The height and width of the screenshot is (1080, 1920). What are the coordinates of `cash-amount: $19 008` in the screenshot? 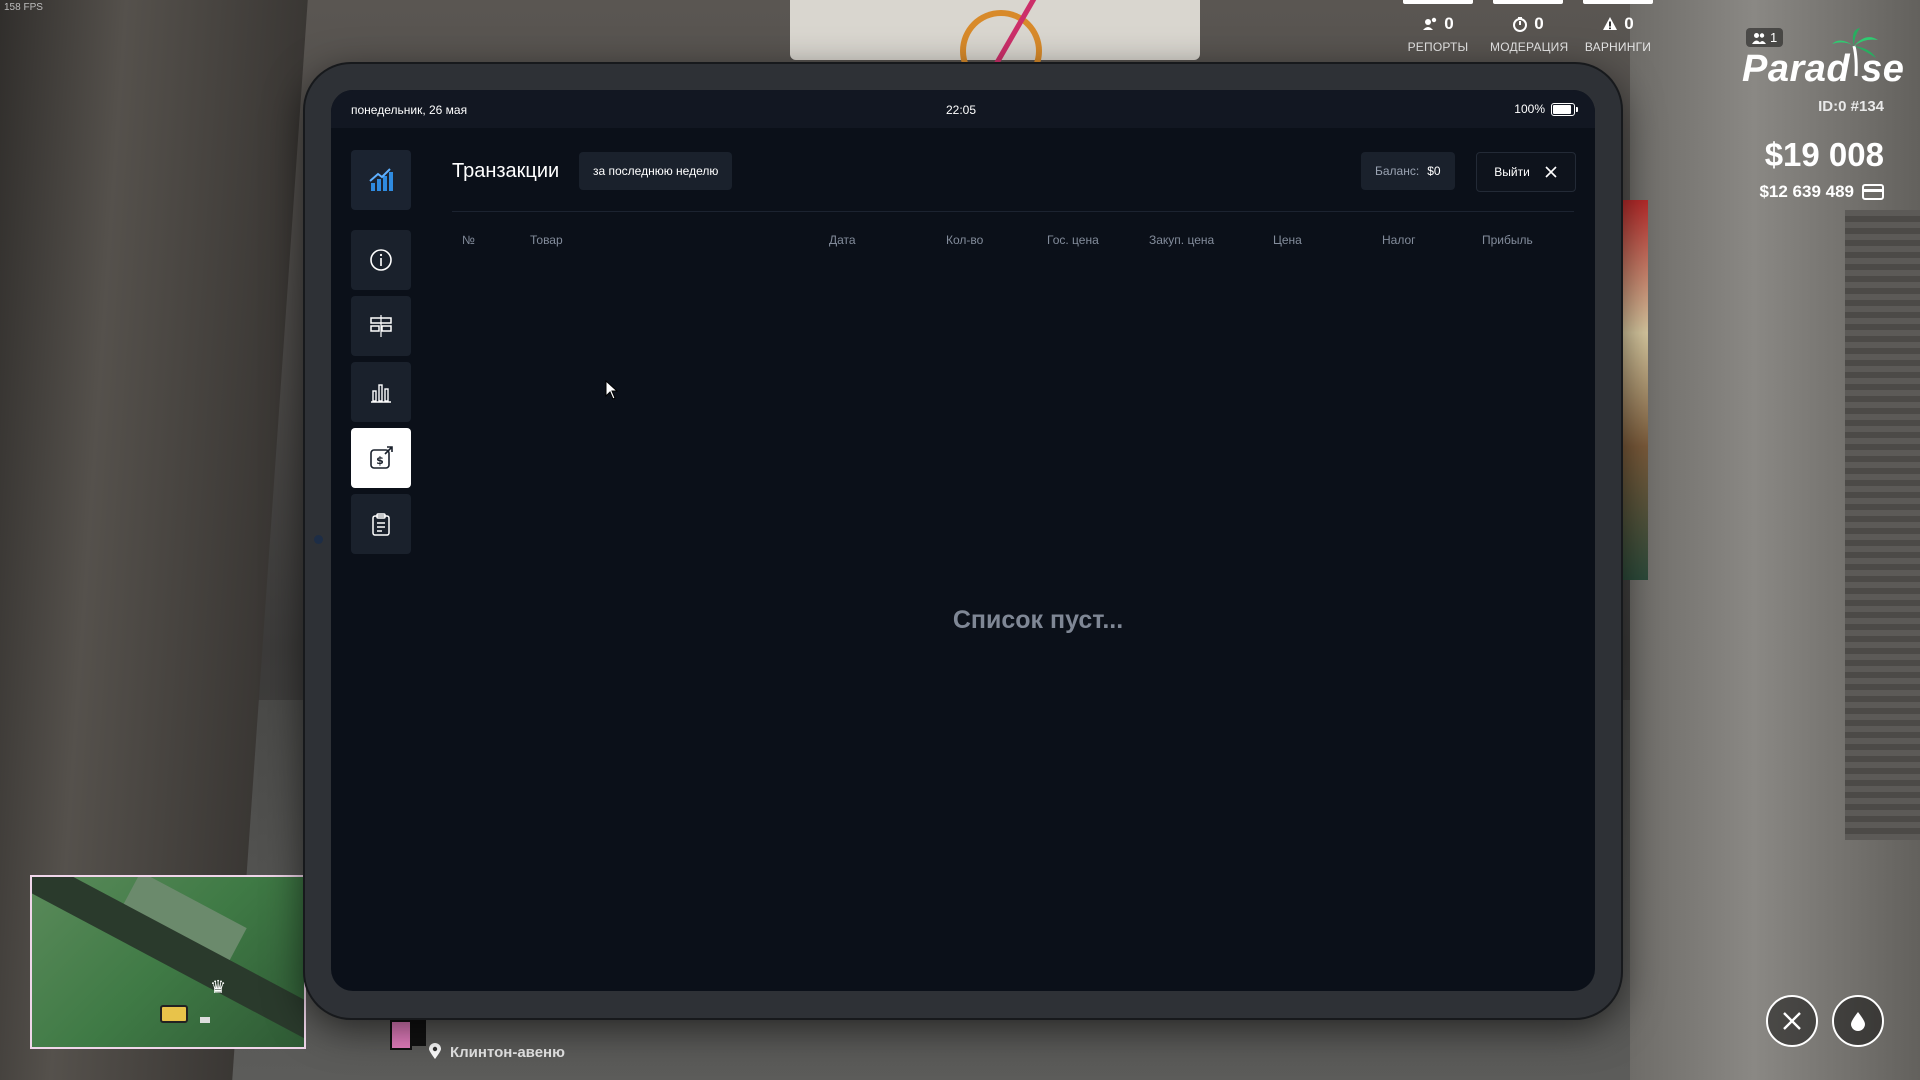 It's located at (1824, 154).